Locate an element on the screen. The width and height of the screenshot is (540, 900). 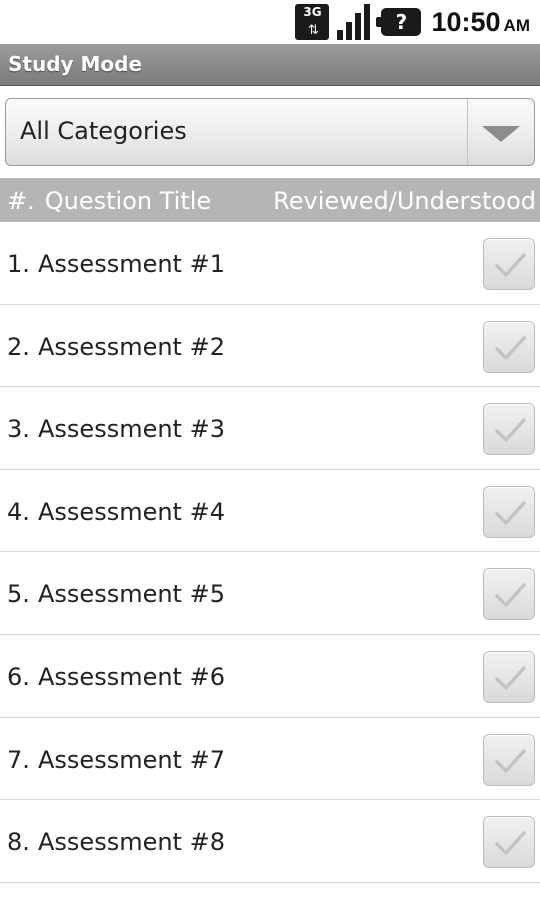
chevron-down-icon is located at coordinates (501, 134).